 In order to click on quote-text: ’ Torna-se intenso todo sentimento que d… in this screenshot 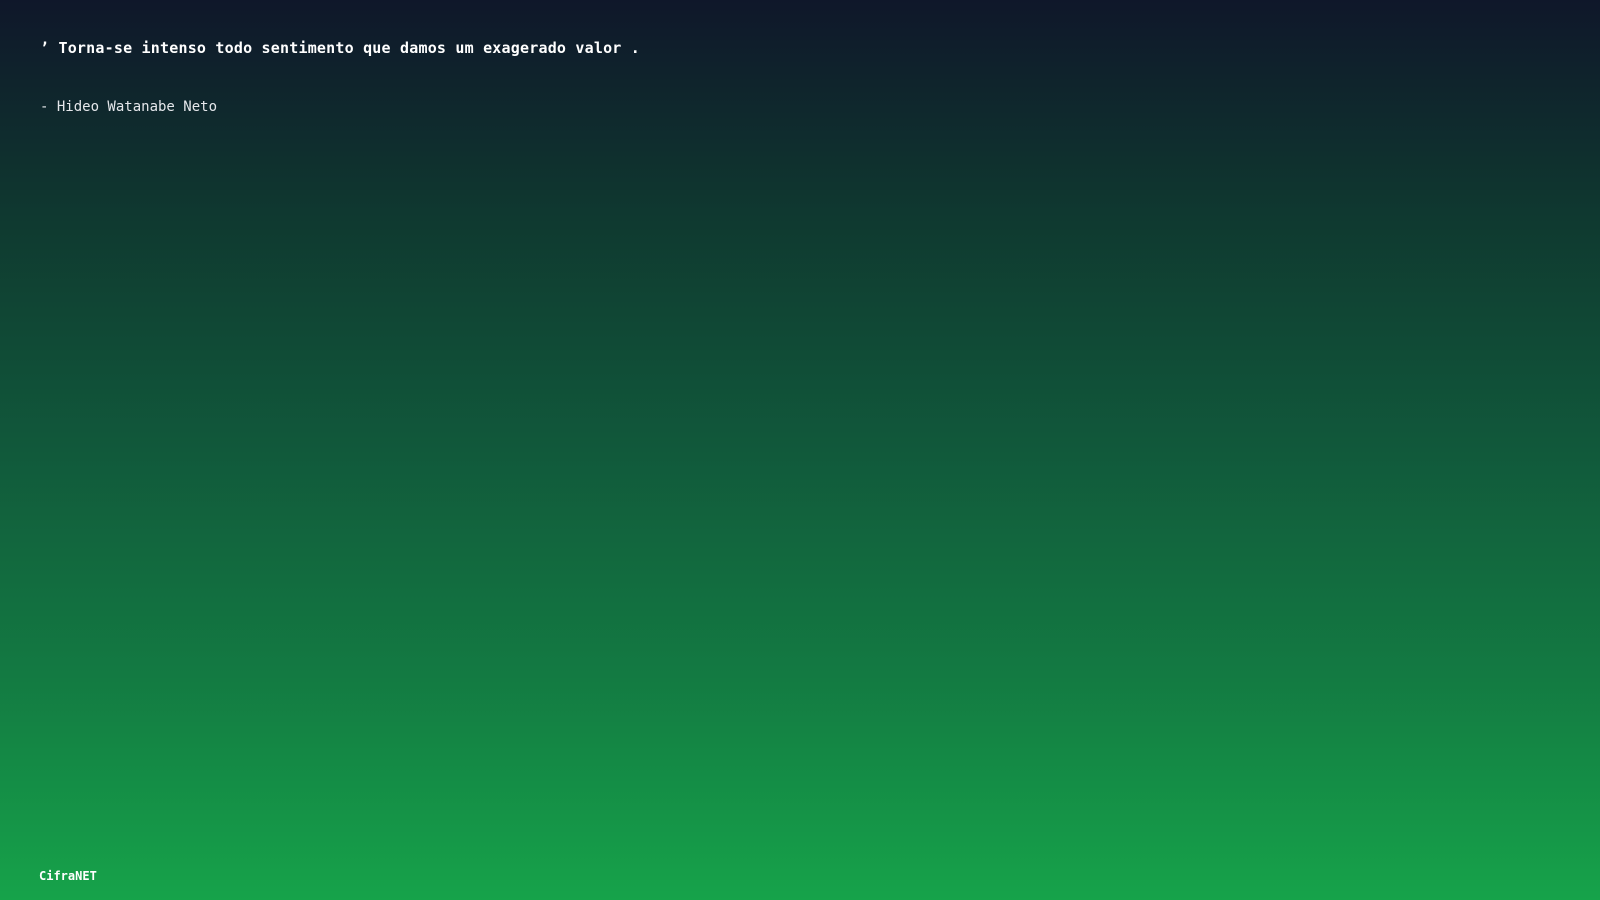, I will do `click(340, 48)`.